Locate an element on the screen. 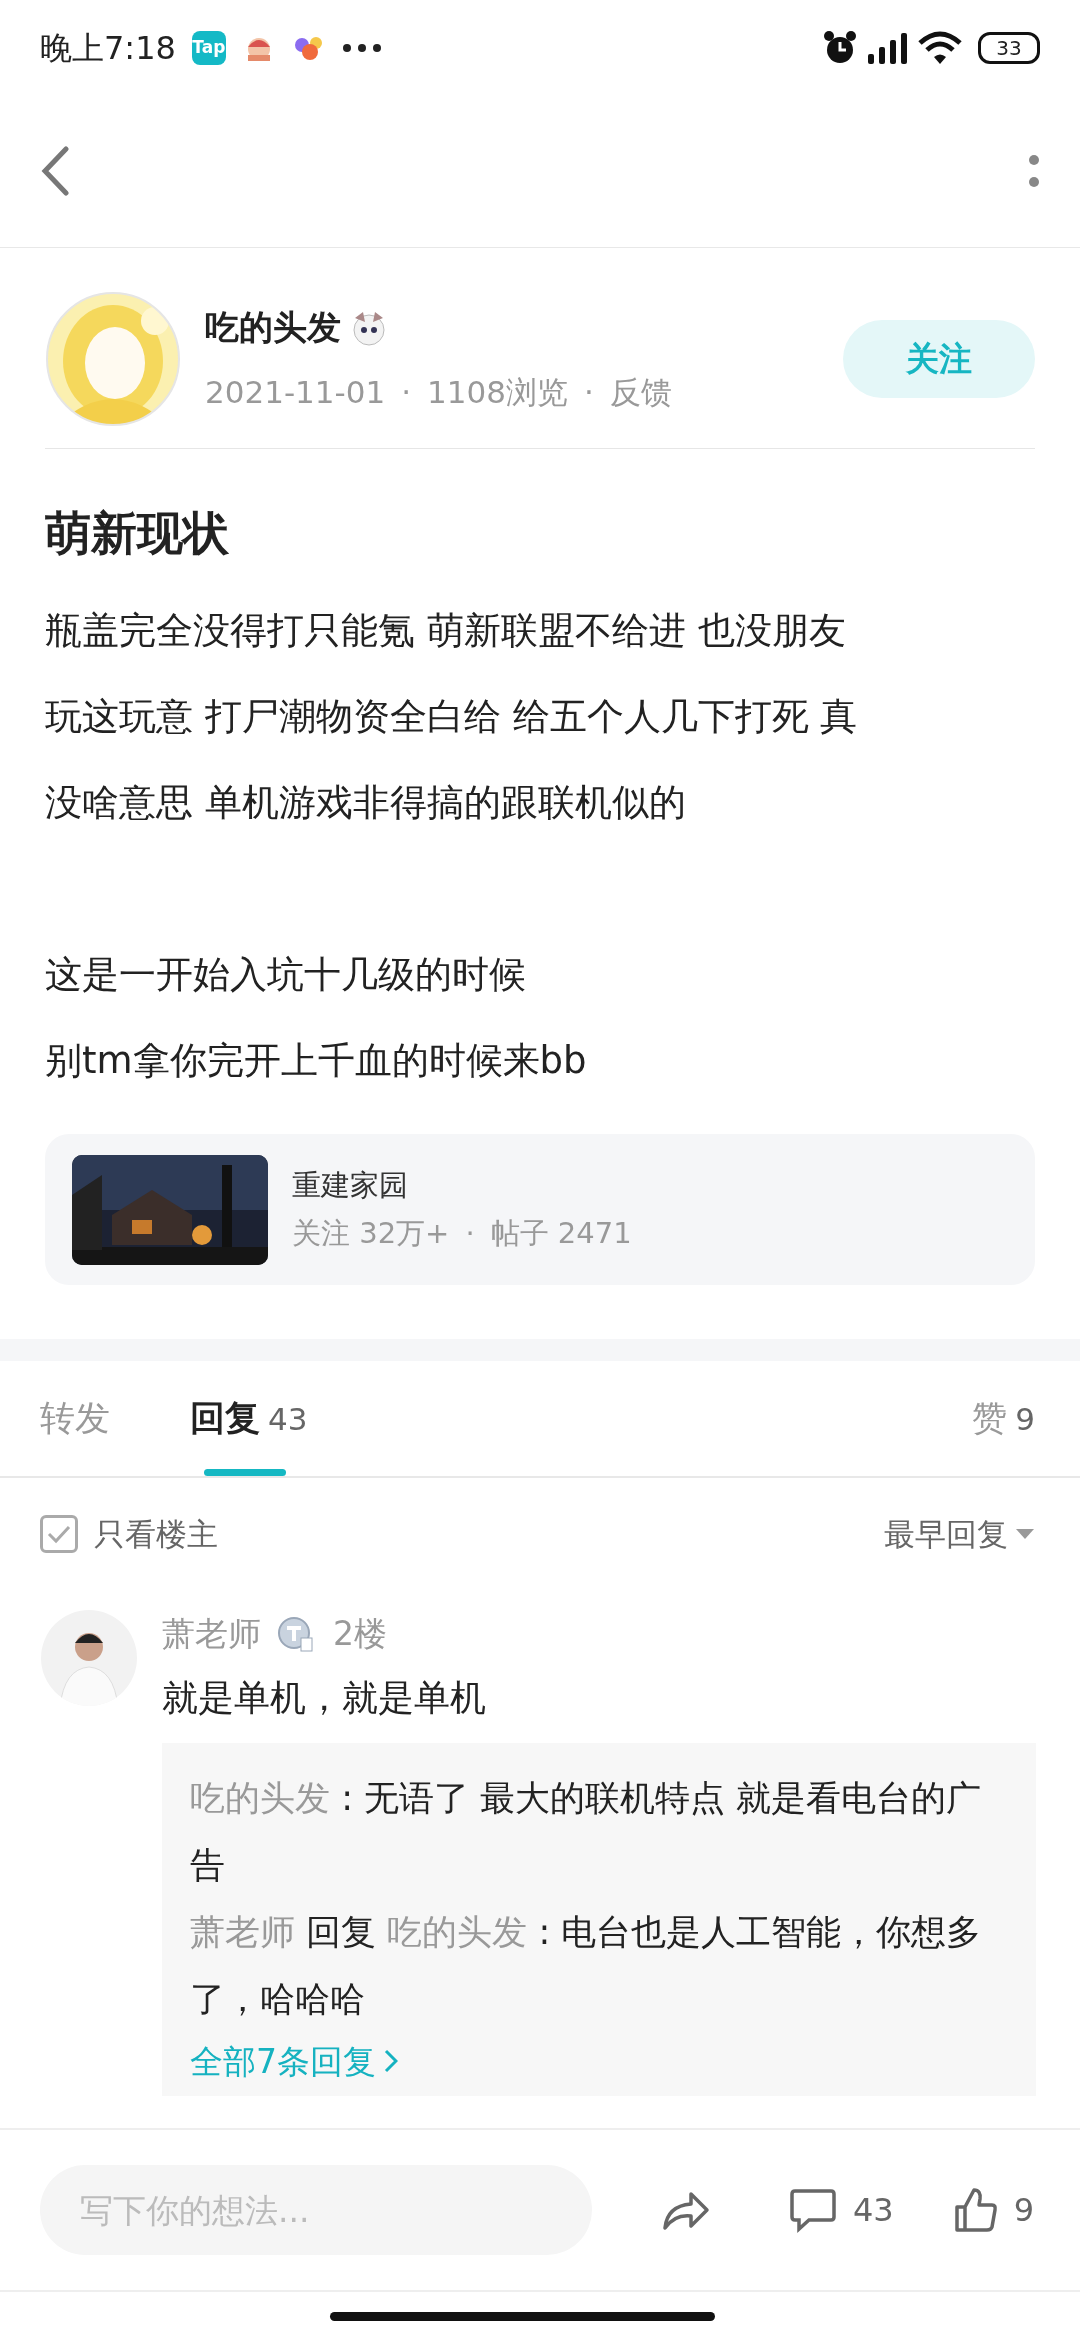 This screenshot has height=2340, width=1080. post-text-line: 玩这玩意 打尸潮物资全白给 给五个人几下打死 真 is located at coordinates (451, 717).